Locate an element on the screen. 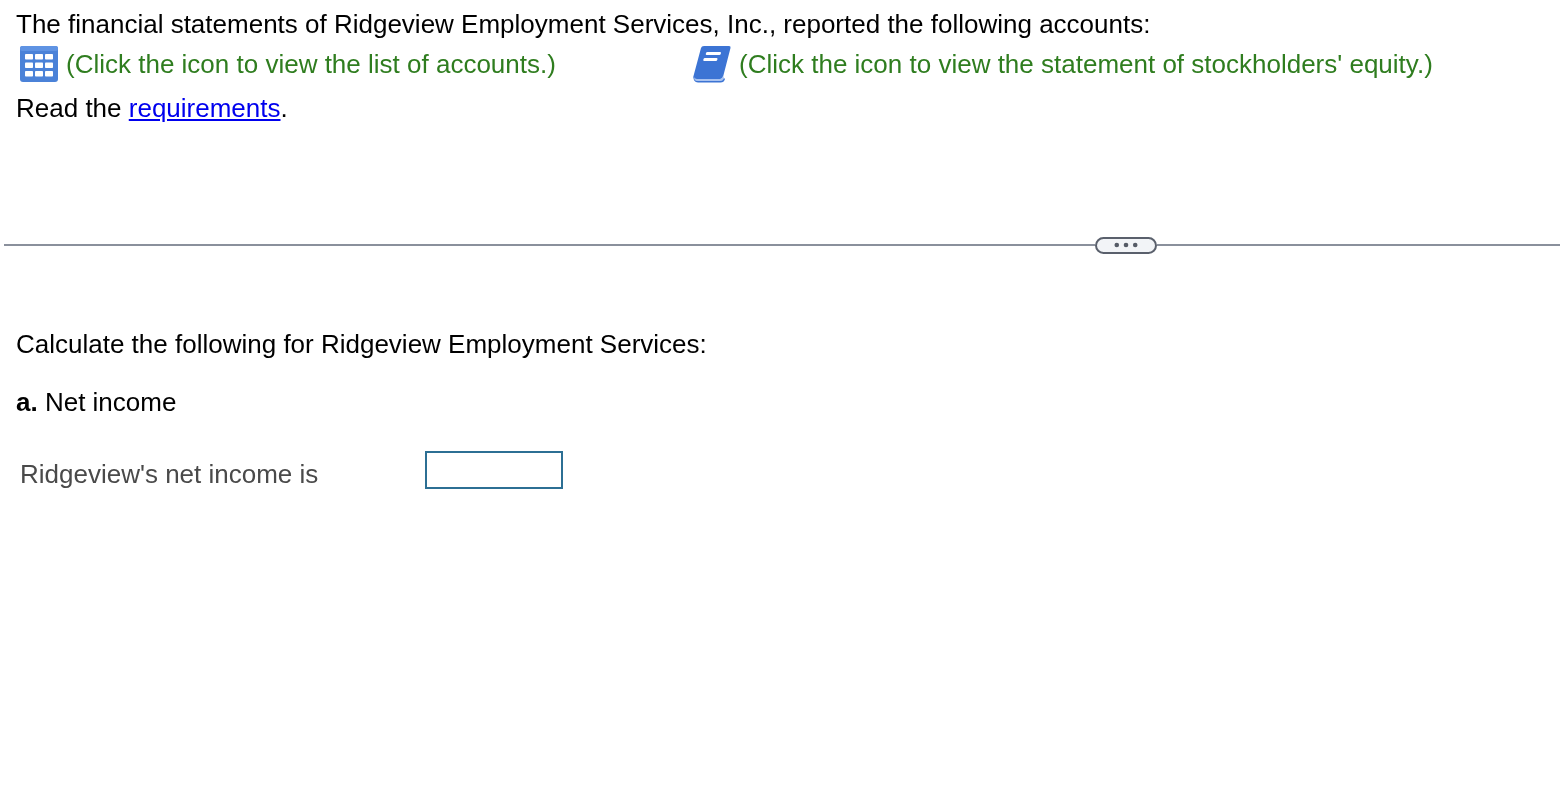 The width and height of the screenshot is (1560, 792). part-heading: a. Net income is located at coordinates (96, 402).